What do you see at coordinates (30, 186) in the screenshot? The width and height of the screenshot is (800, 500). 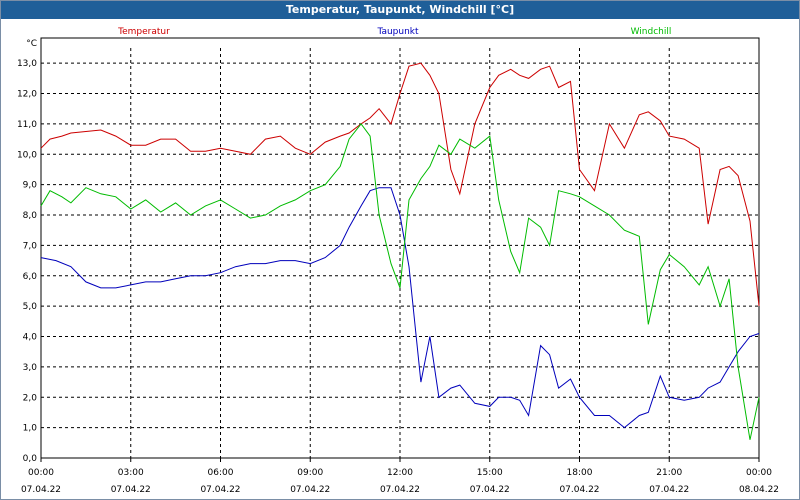 I see `y-tick-label: 9,0` at bounding box center [30, 186].